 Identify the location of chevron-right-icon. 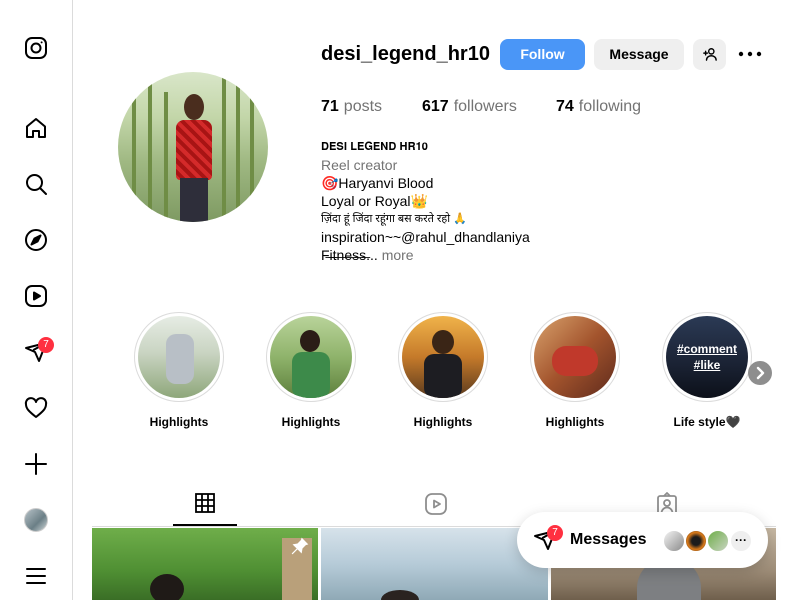
(760, 373).